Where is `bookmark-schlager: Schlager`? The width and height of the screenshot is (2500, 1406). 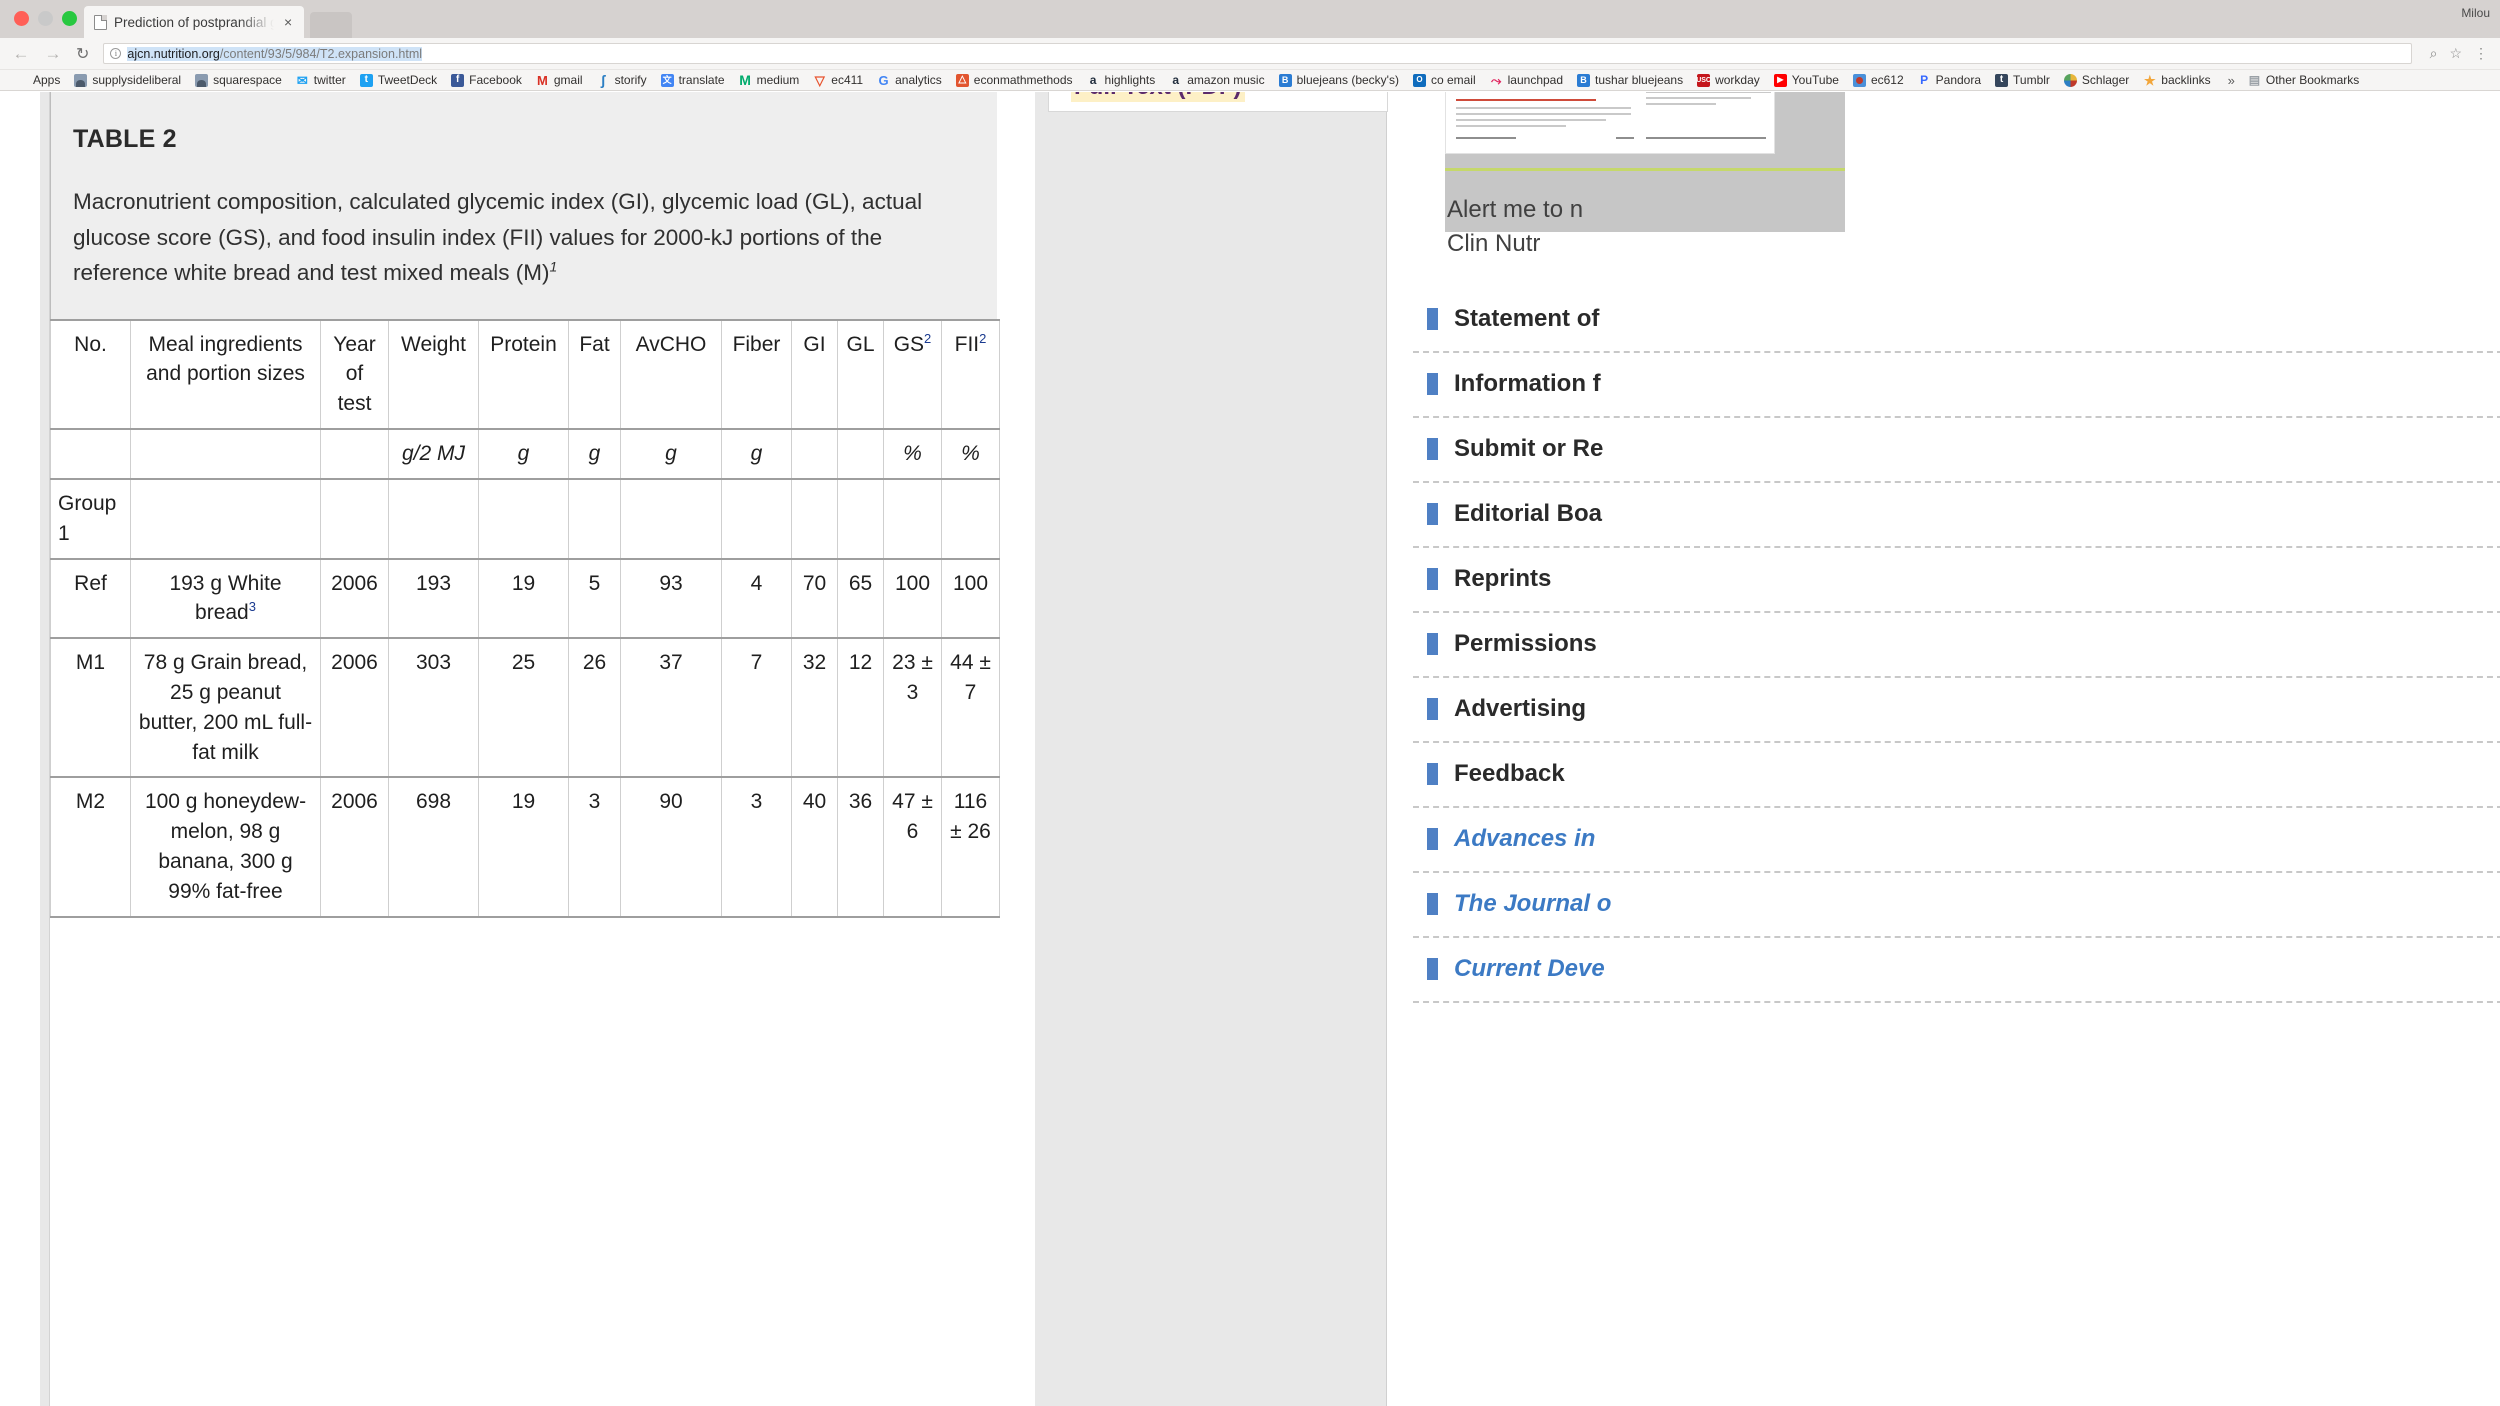
bookmark-schlager: Schlager is located at coordinates (2096, 80).